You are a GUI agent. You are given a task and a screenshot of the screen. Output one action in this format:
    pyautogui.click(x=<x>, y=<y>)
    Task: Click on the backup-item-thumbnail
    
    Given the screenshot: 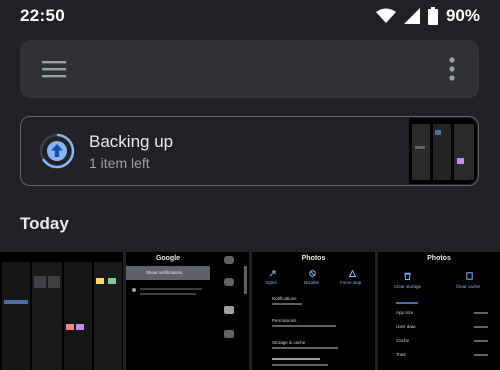 What is the action you would take?
    pyautogui.click(x=443, y=151)
    